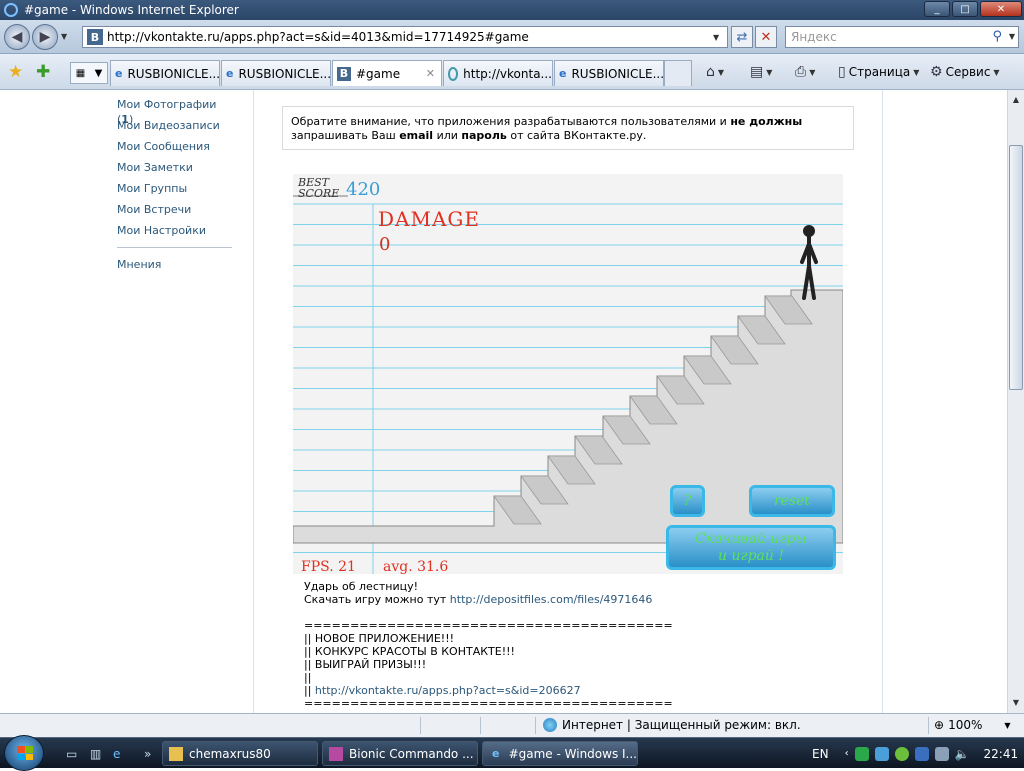 This screenshot has width=1024, height=771. I want to click on sidebar-item-events: Мои Встречи, so click(174, 212).